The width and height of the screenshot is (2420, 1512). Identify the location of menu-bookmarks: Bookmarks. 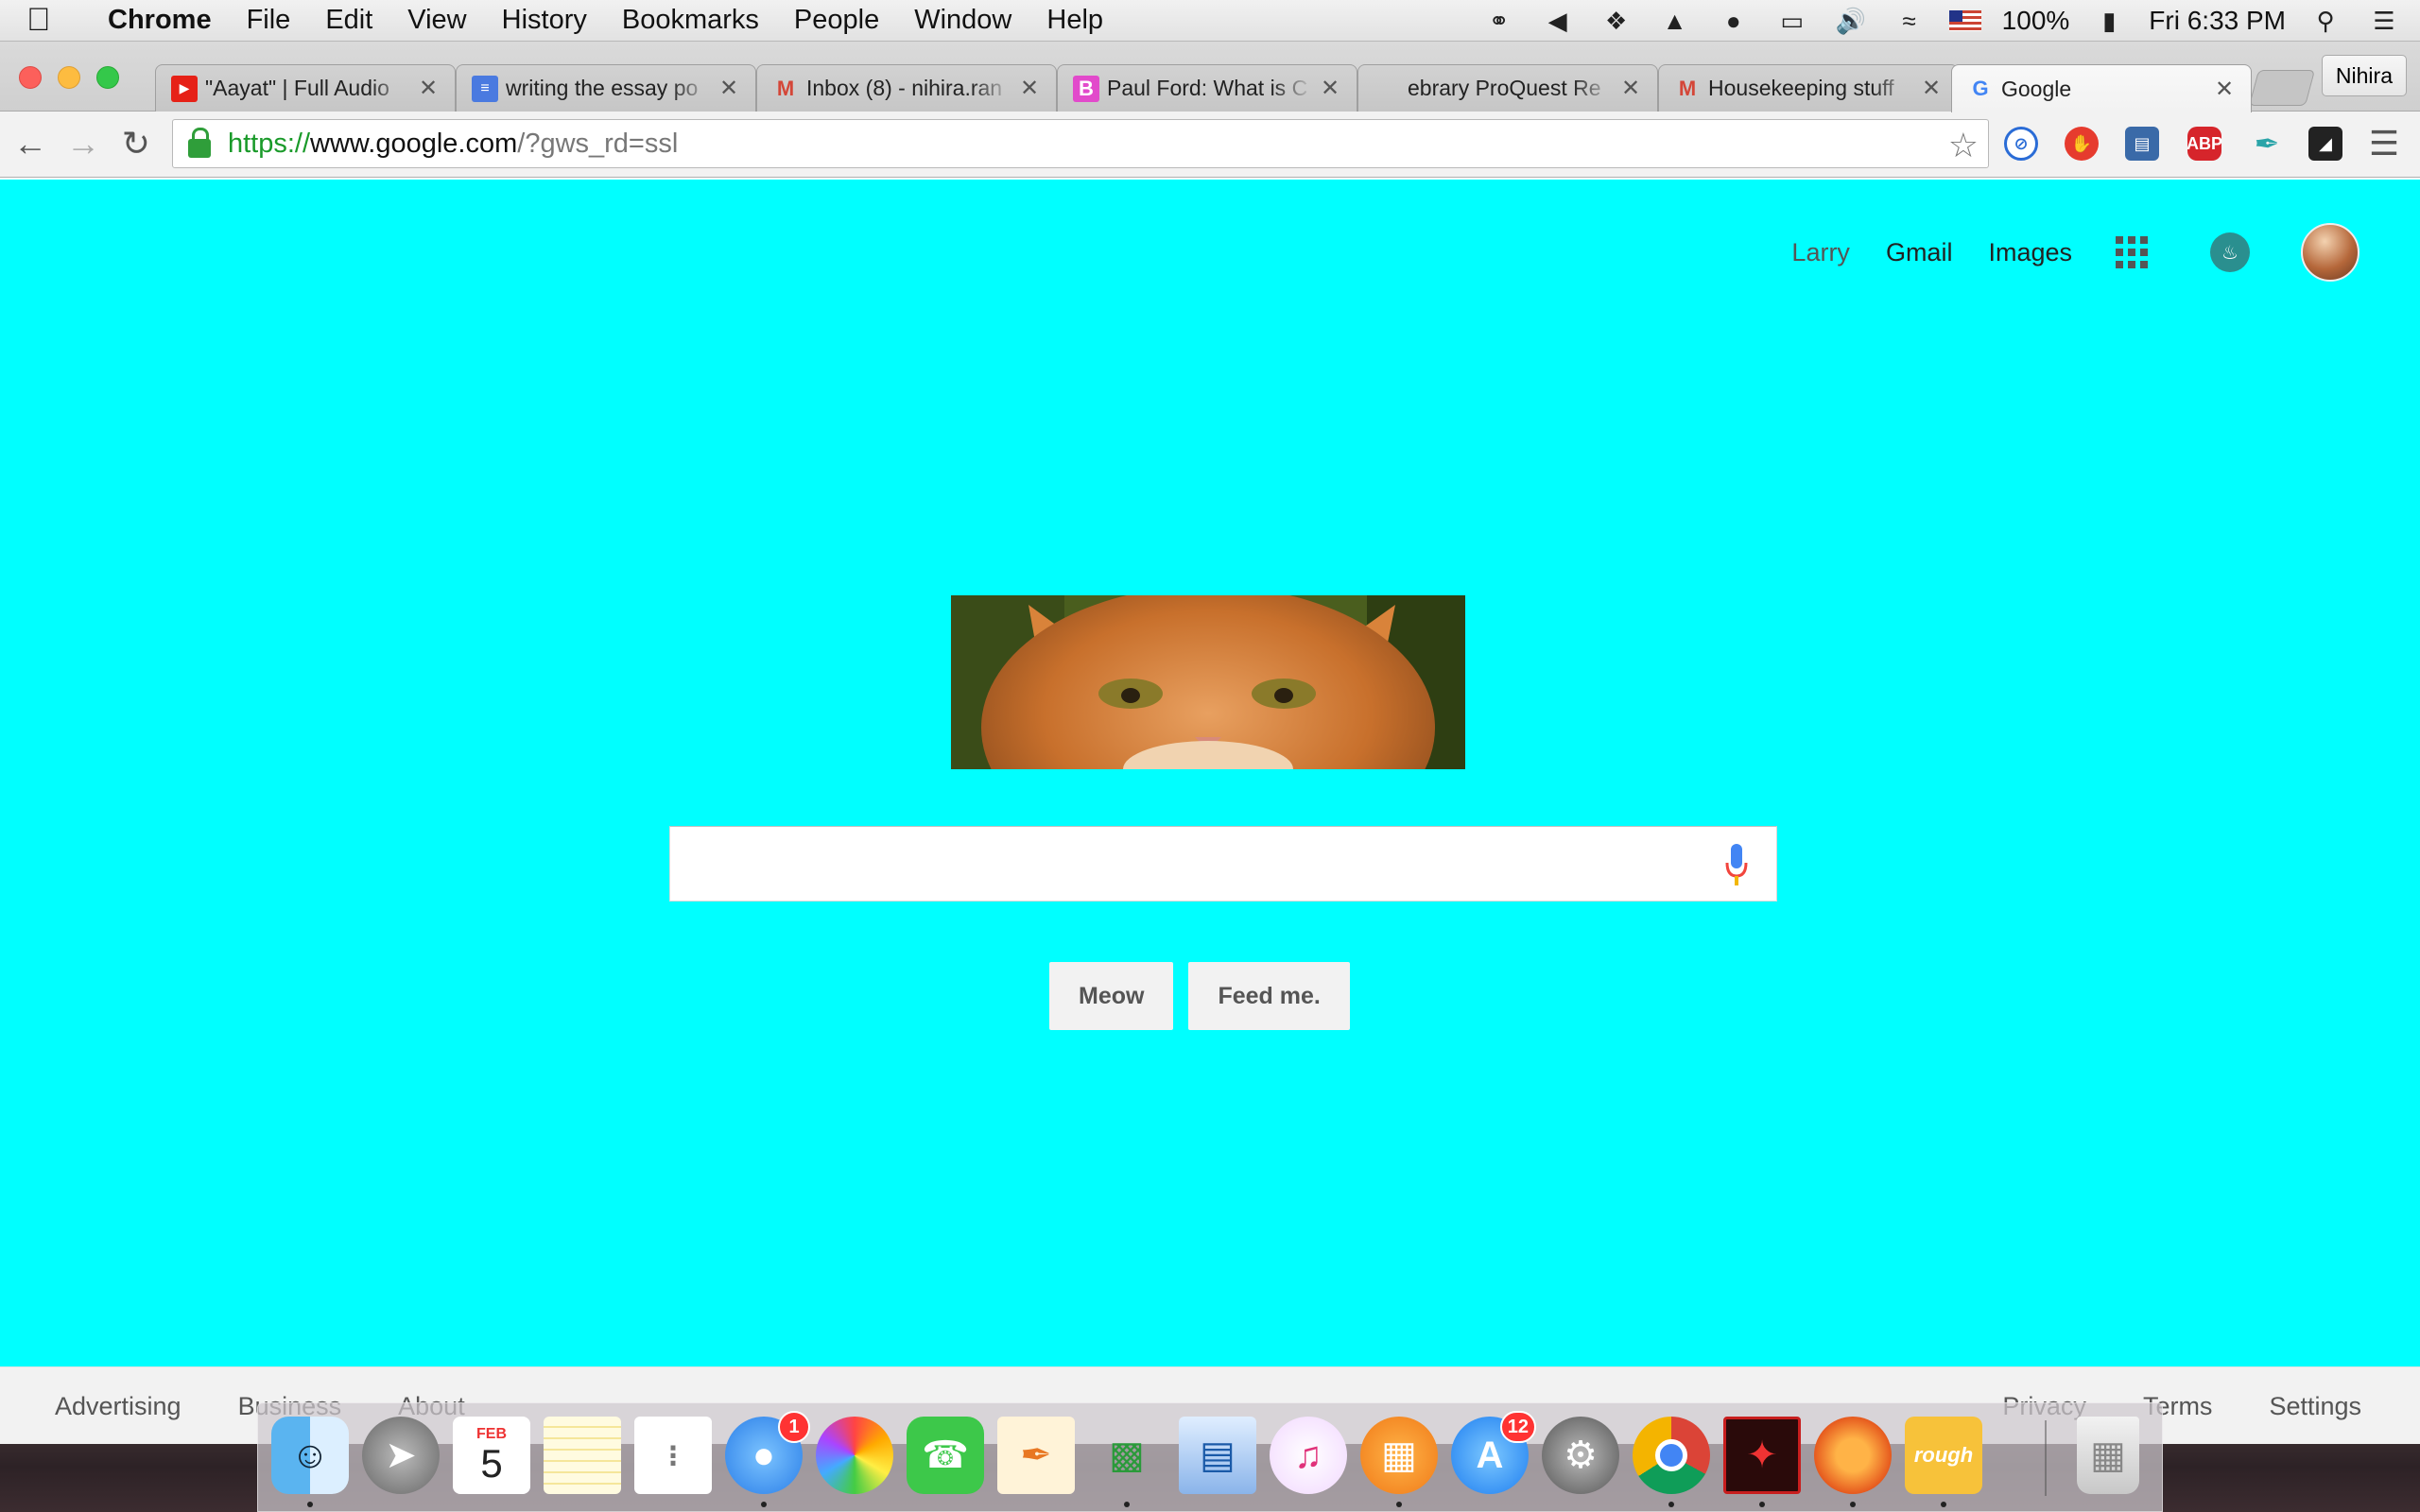
(690, 20).